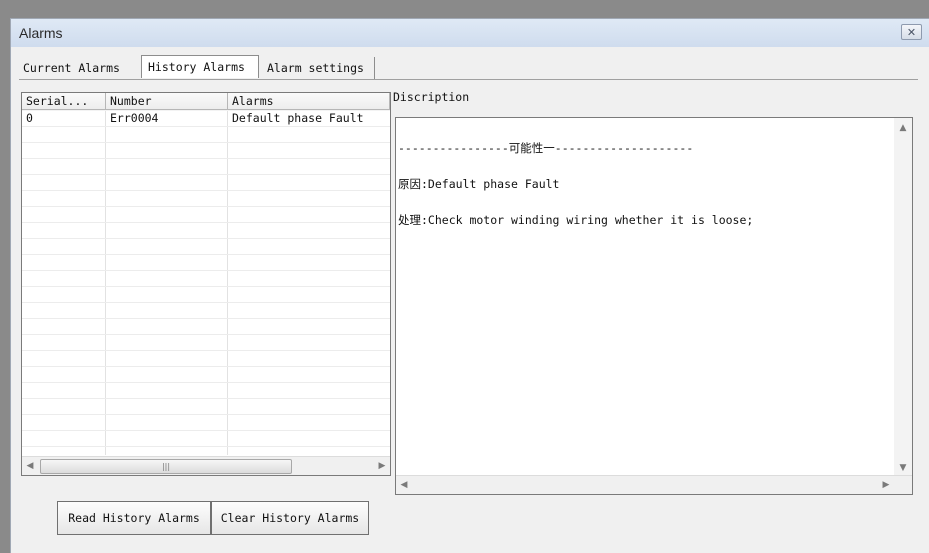  Describe the element at coordinates (546, 148) in the screenshot. I see `description-line: ----------------可能性一--------------------` at that location.